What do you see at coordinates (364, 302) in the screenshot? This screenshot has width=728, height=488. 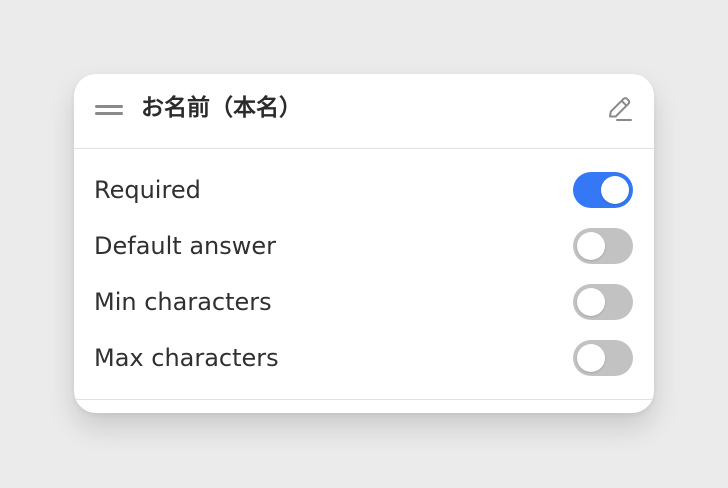 I see `setting-row-min-characters: Min characters` at bounding box center [364, 302].